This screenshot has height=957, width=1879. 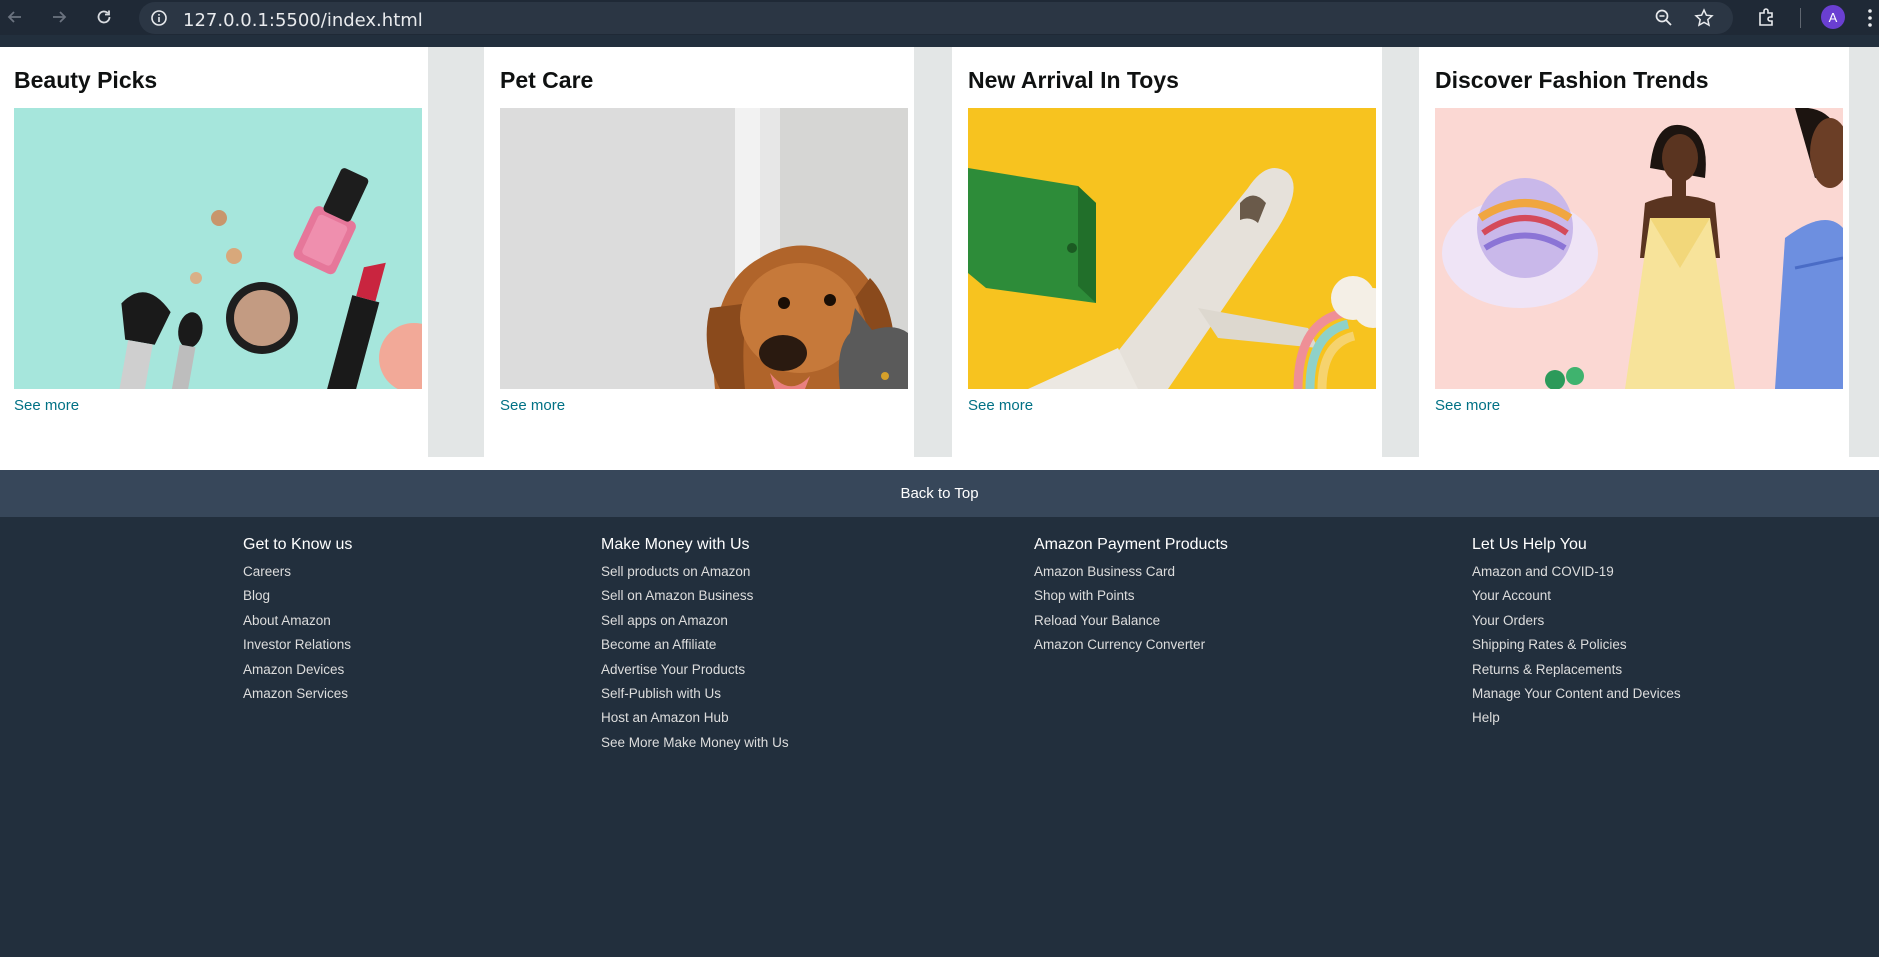 What do you see at coordinates (1664, 18) in the screenshot?
I see `zoom-icon` at bounding box center [1664, 18].